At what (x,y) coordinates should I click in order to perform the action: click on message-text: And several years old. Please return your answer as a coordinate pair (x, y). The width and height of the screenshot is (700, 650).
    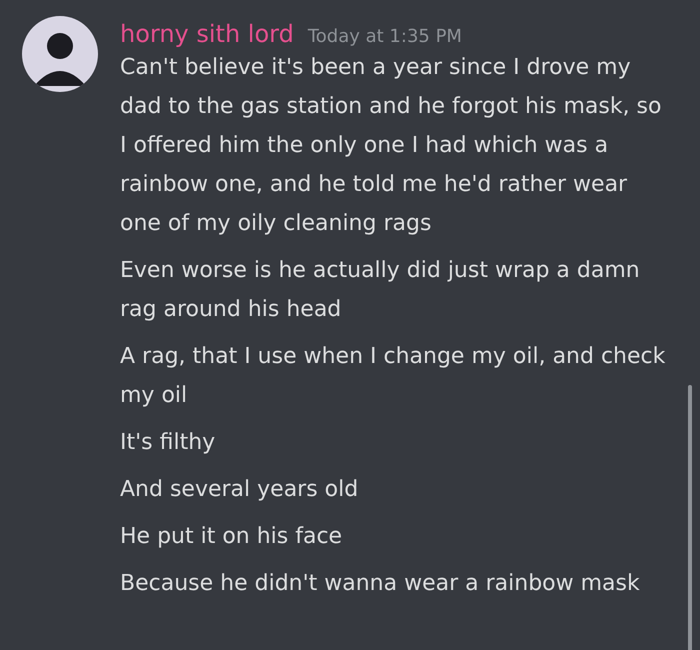
    Looking at the image, I should click on (240, 490).